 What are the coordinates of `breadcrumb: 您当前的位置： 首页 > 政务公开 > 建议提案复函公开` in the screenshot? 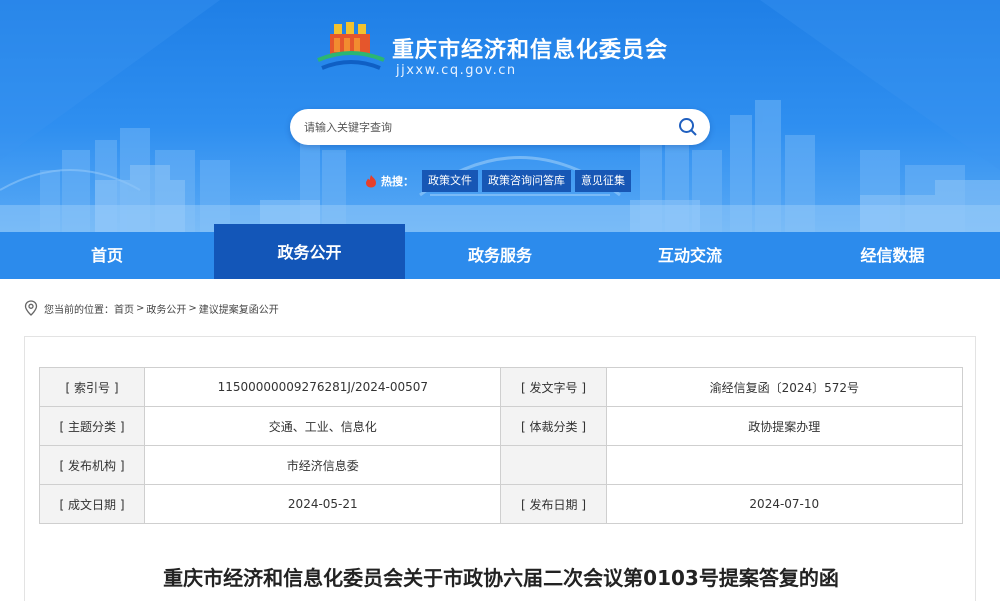 It's located at (151, 308).